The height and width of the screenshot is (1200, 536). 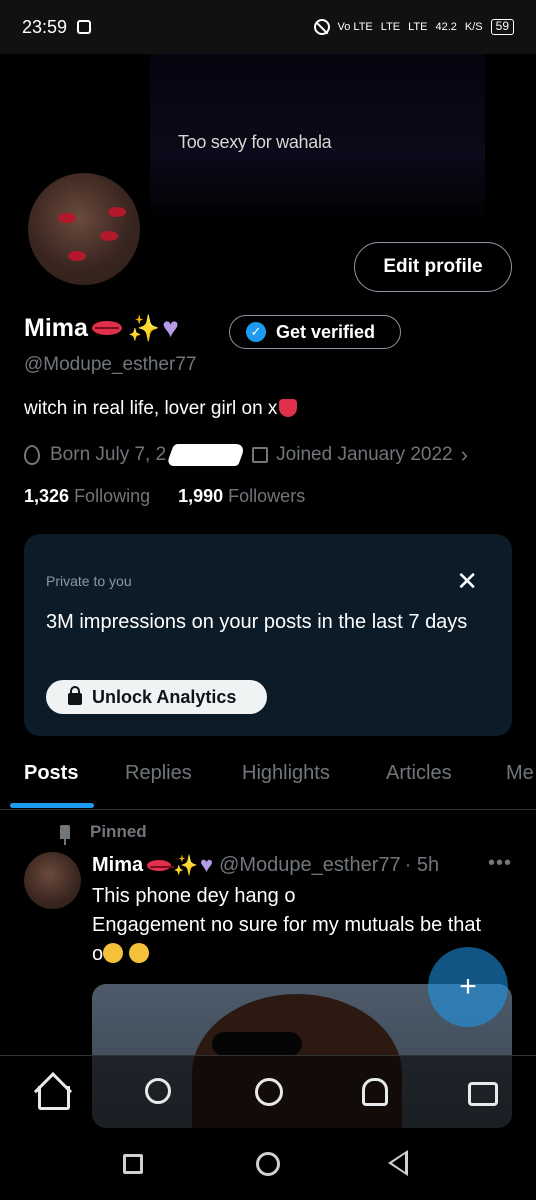 What do you see at coordinates (468, 987) in the screenshot?
I see `compose-post-button: +` at bounding box center [468, 987].